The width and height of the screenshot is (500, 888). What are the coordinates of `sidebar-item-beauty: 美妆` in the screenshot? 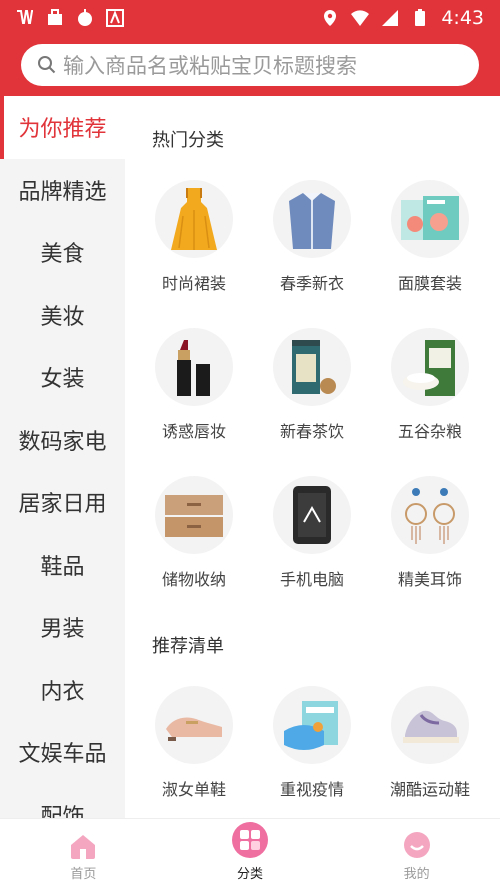 It's located at (62, 315).